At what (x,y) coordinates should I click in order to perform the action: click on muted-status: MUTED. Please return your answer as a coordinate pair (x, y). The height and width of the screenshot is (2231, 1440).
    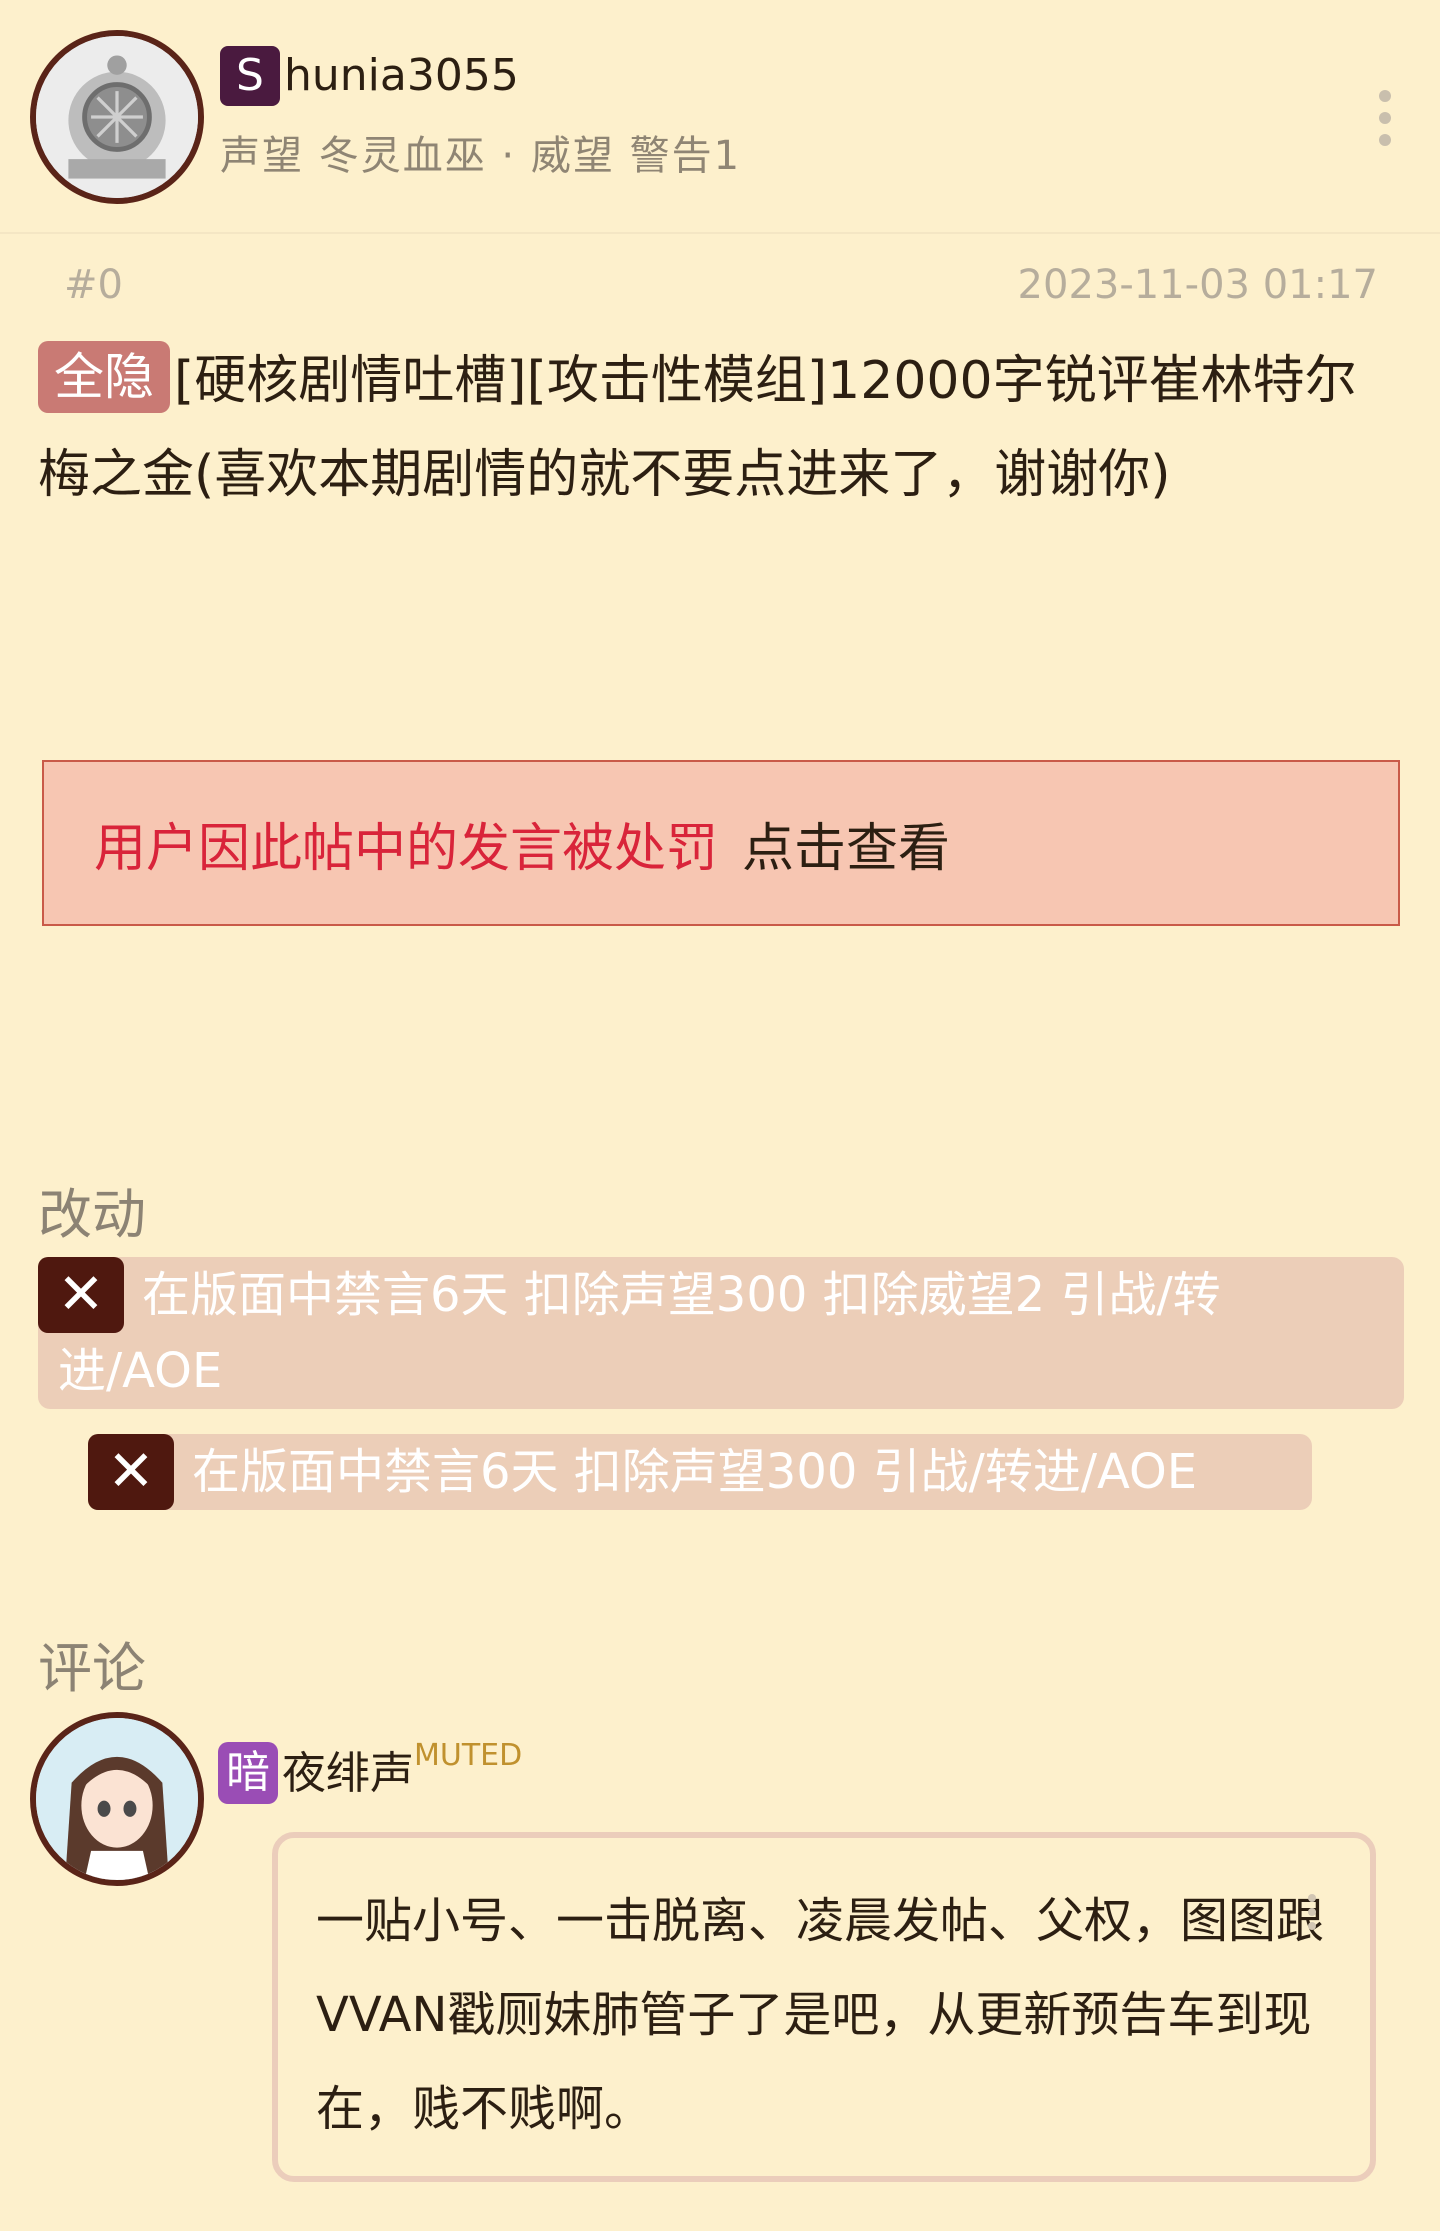
    Looking at the image, I should click on (468, 1755).